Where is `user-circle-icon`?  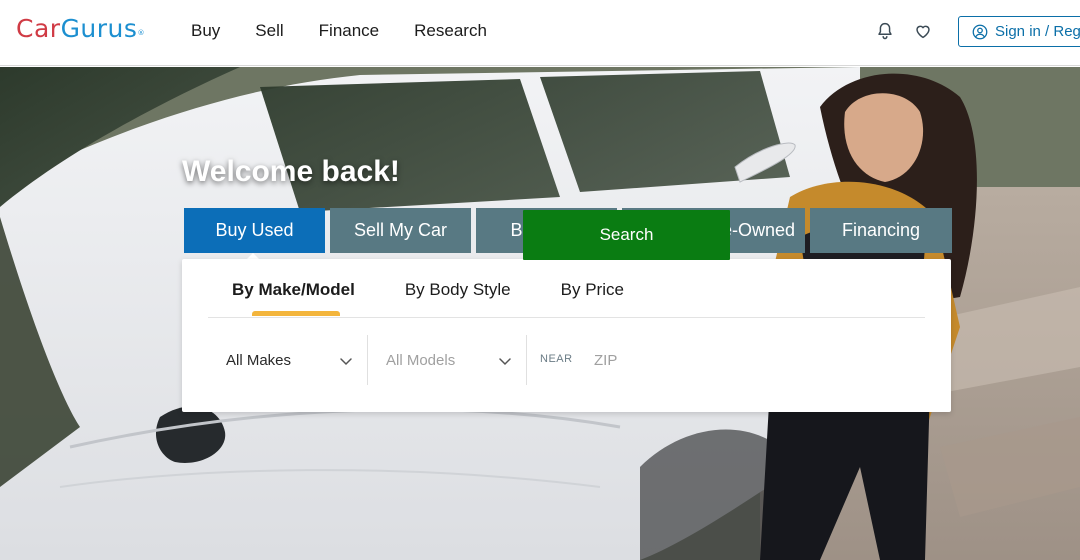
user-circle-icon is located at coordinates (980, 31).